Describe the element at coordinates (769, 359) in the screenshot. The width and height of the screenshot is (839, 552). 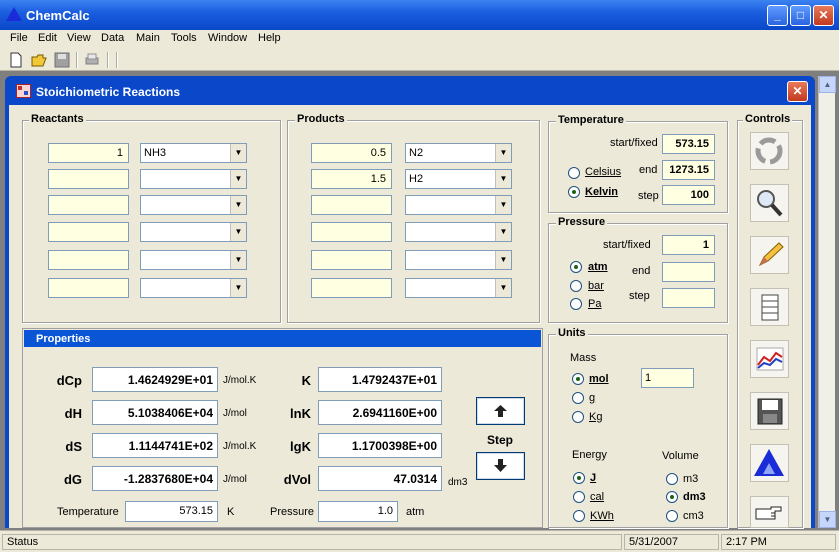
I see `chart-button` at that location.